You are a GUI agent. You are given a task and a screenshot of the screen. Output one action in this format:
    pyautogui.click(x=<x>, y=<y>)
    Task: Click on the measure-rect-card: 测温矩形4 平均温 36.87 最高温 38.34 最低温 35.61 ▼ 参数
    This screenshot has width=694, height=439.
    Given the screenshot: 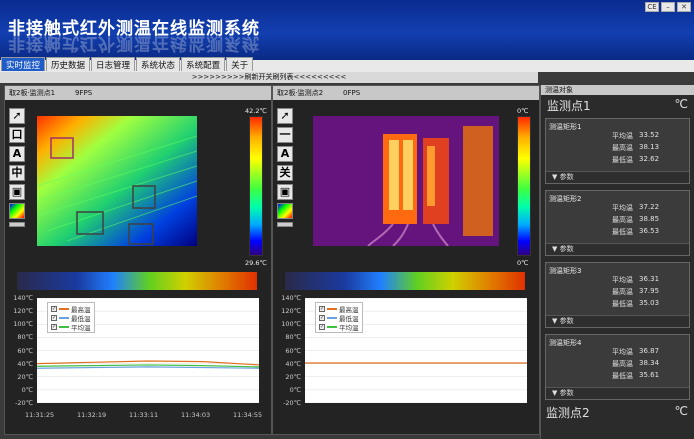 What is the action you would take?
    pyautogui.click(x=617, y=367)
    